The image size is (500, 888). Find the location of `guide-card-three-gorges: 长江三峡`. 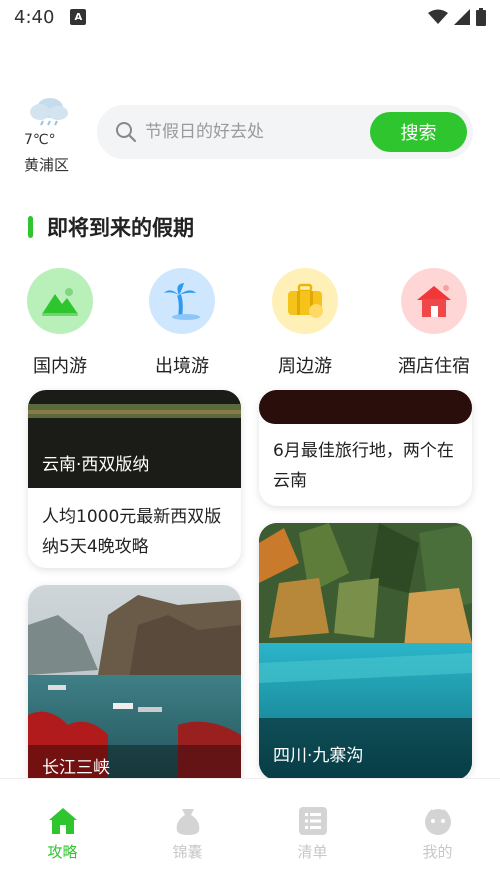

guide-card-three-gorges: 长江三峡 is located at coordinates (134, 695).